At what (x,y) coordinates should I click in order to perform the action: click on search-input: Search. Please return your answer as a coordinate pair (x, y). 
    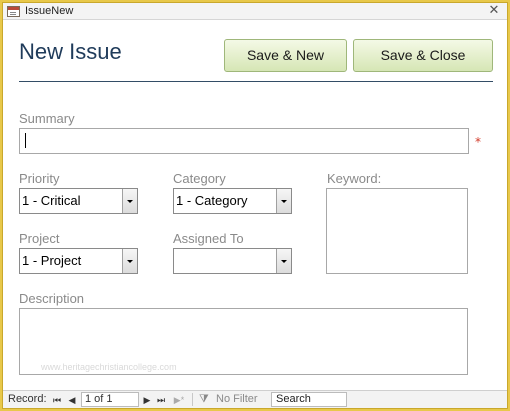
    Looking at the image, I should click on (309, 399).